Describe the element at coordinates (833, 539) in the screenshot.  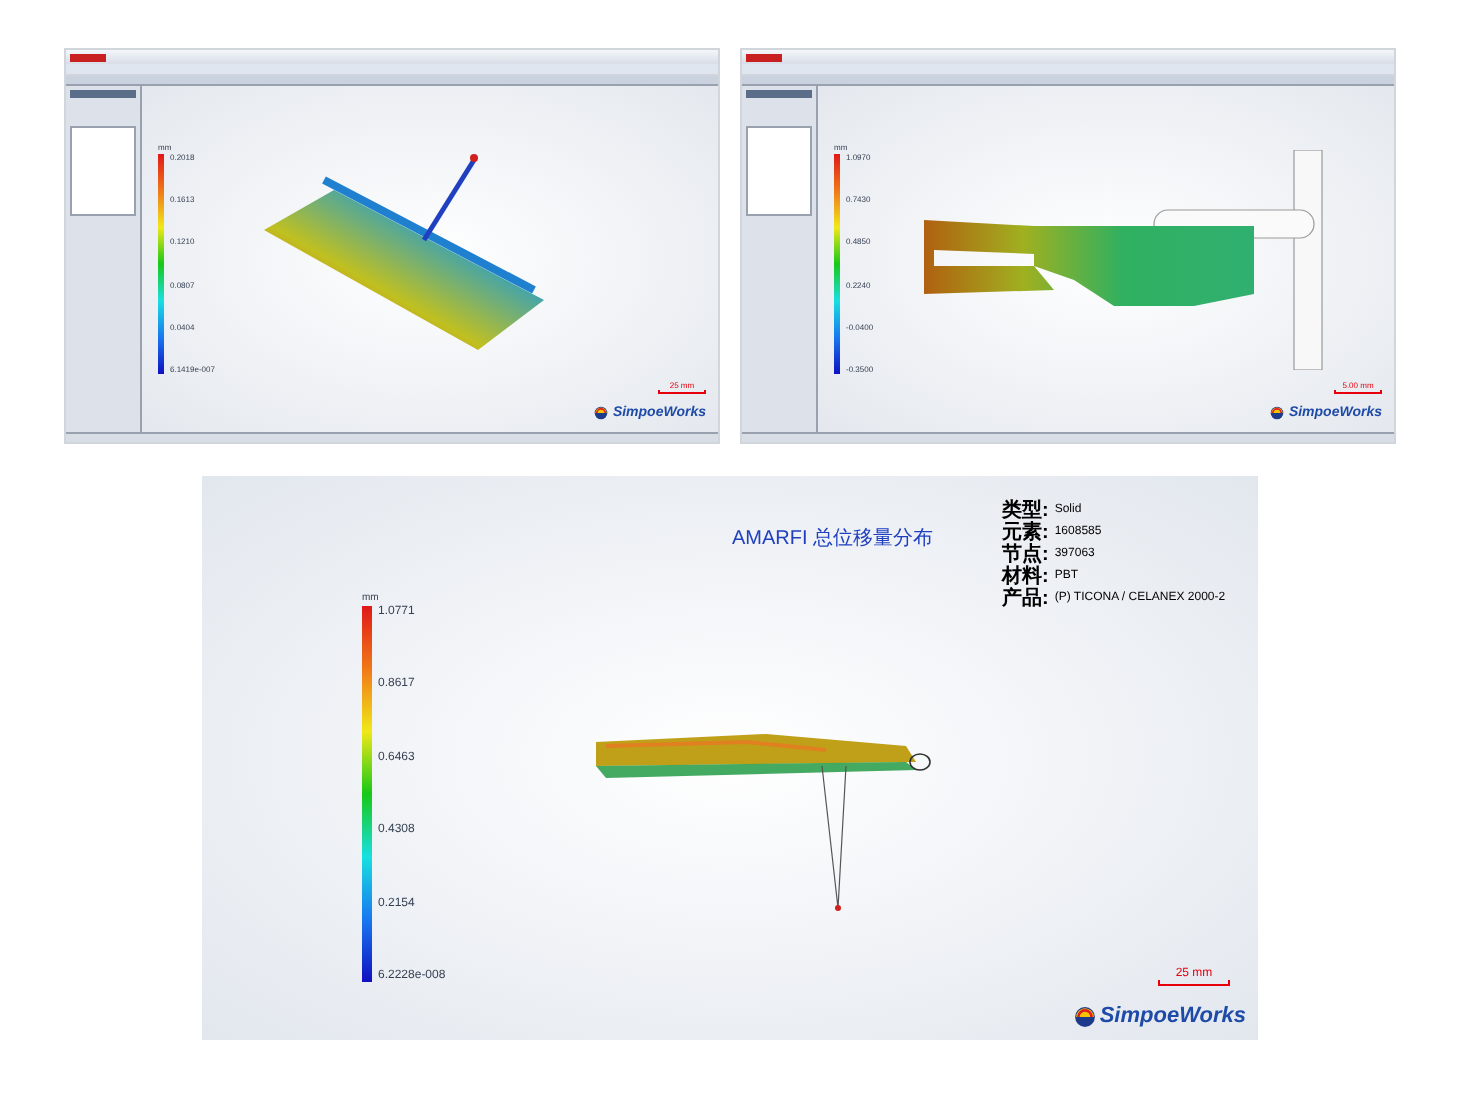
I see `result-title: AMARFI 总位移量分布` at that location.